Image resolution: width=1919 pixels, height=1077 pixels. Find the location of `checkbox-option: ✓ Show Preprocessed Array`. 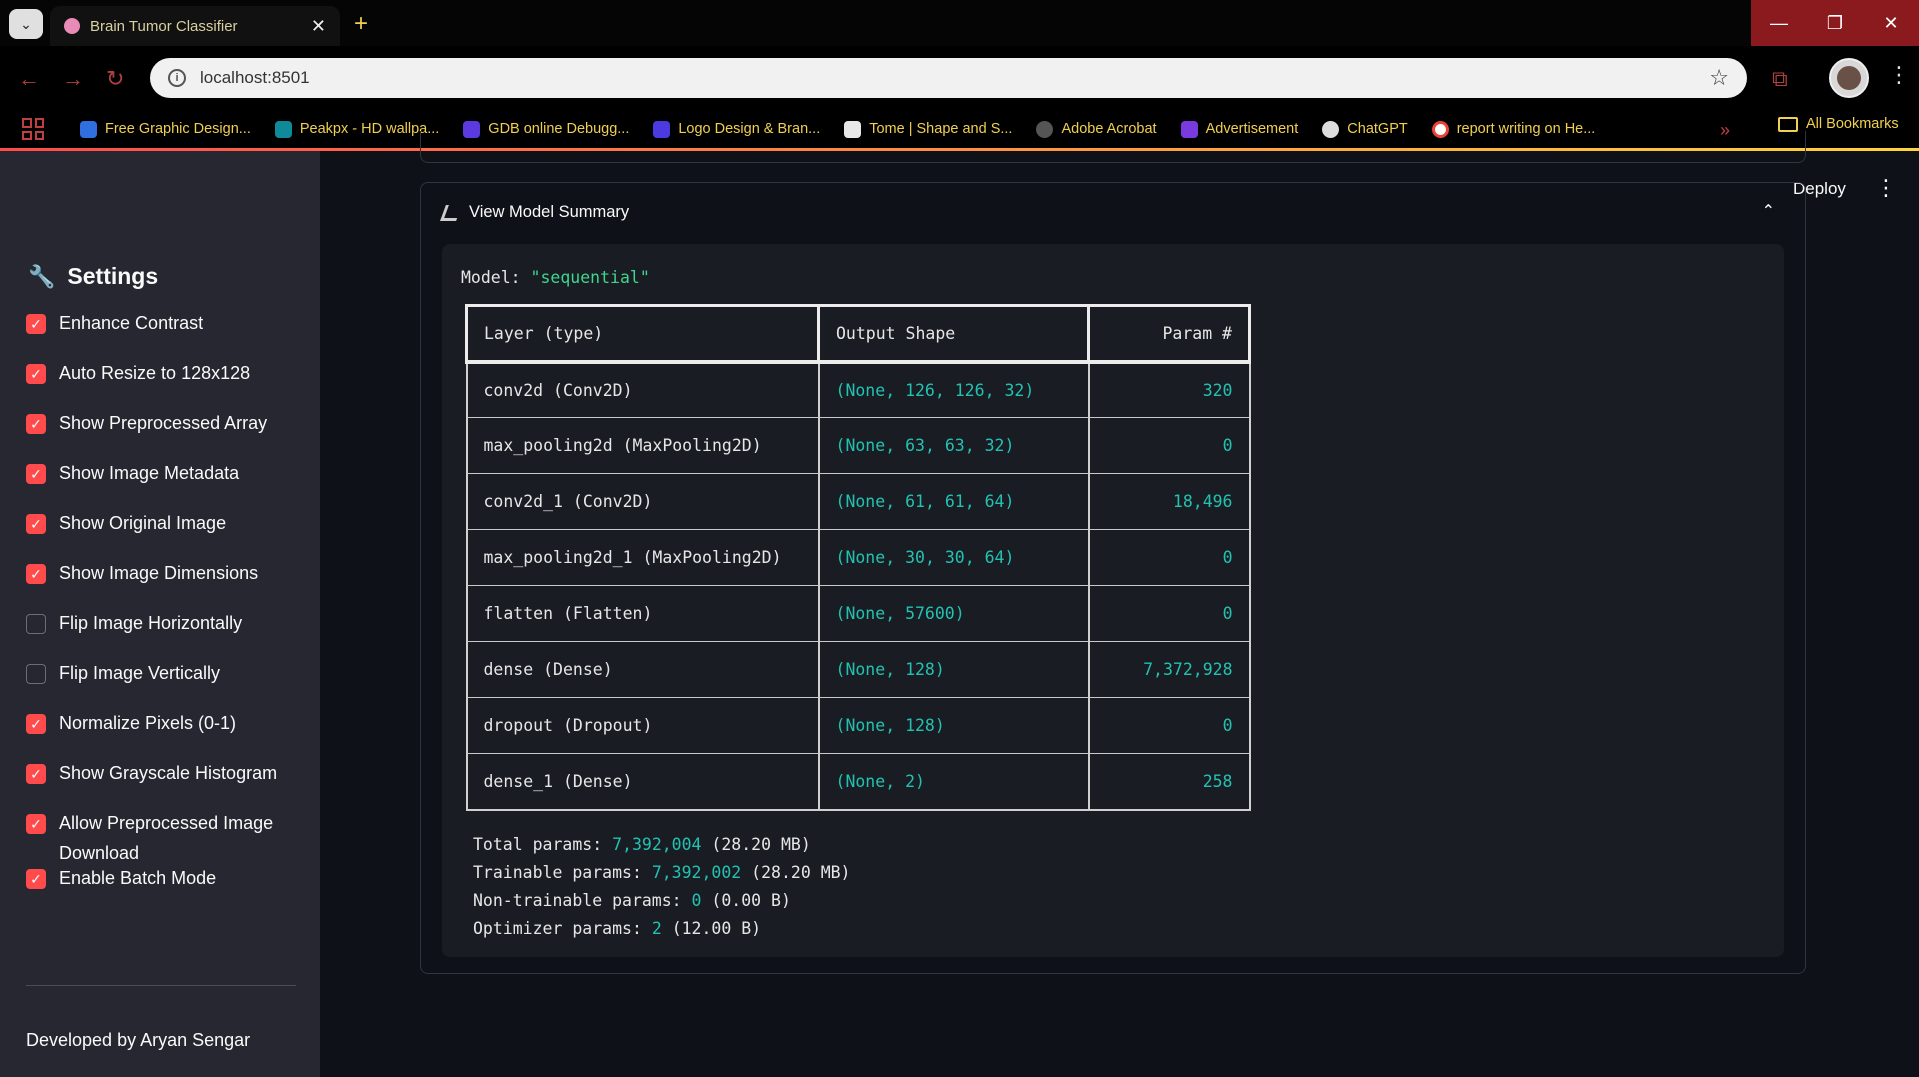

checkbox-option: ✓ Show Preprocessed Array is located at coordinates (161, 438).